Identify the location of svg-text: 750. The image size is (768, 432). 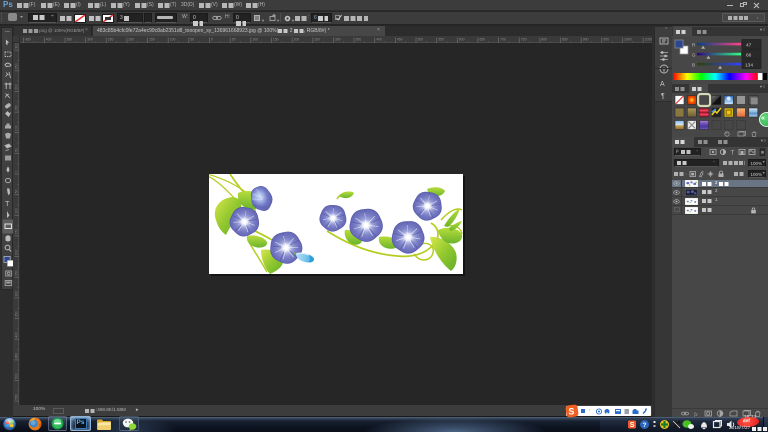
(524, 40).